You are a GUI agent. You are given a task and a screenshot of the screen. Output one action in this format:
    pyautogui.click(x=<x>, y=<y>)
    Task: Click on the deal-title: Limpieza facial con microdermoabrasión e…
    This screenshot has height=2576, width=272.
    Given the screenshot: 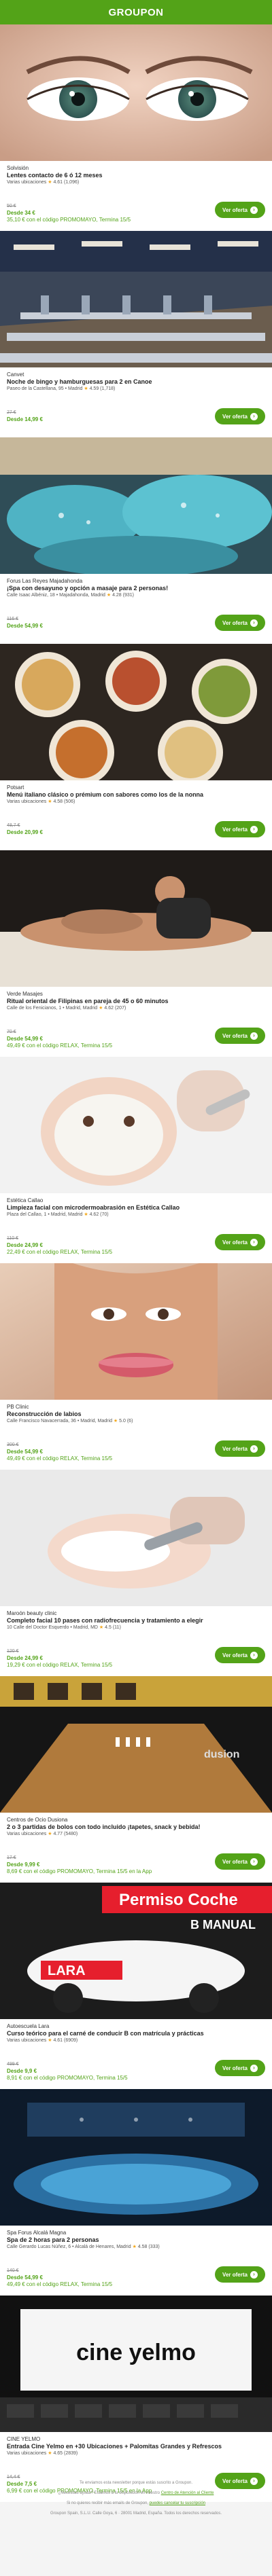 What is the action you would take?
    pyautogui.click(x=136, y=1208)
    